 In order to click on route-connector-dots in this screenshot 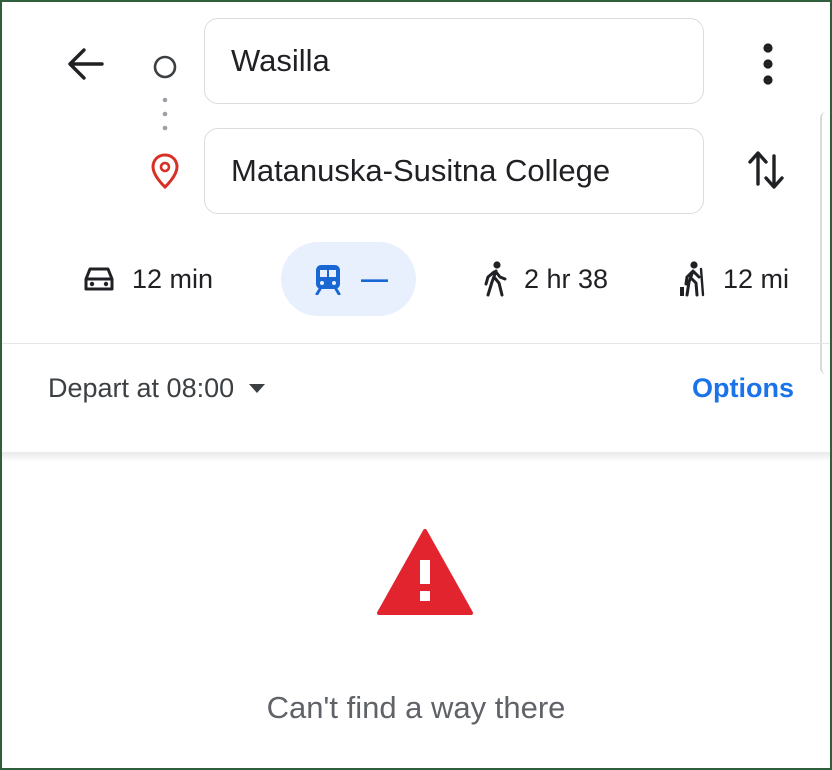, I will do `click(165, 114)`.